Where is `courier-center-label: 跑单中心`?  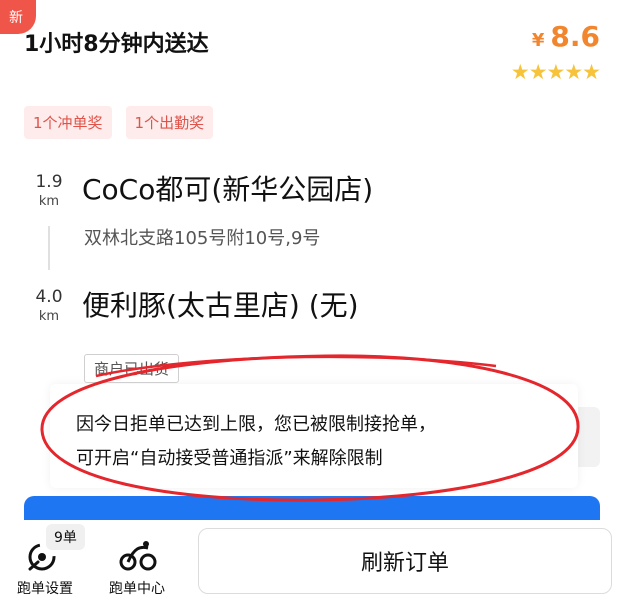 courier-center-label: 跑单中心 is located at coordinates (137, 589).